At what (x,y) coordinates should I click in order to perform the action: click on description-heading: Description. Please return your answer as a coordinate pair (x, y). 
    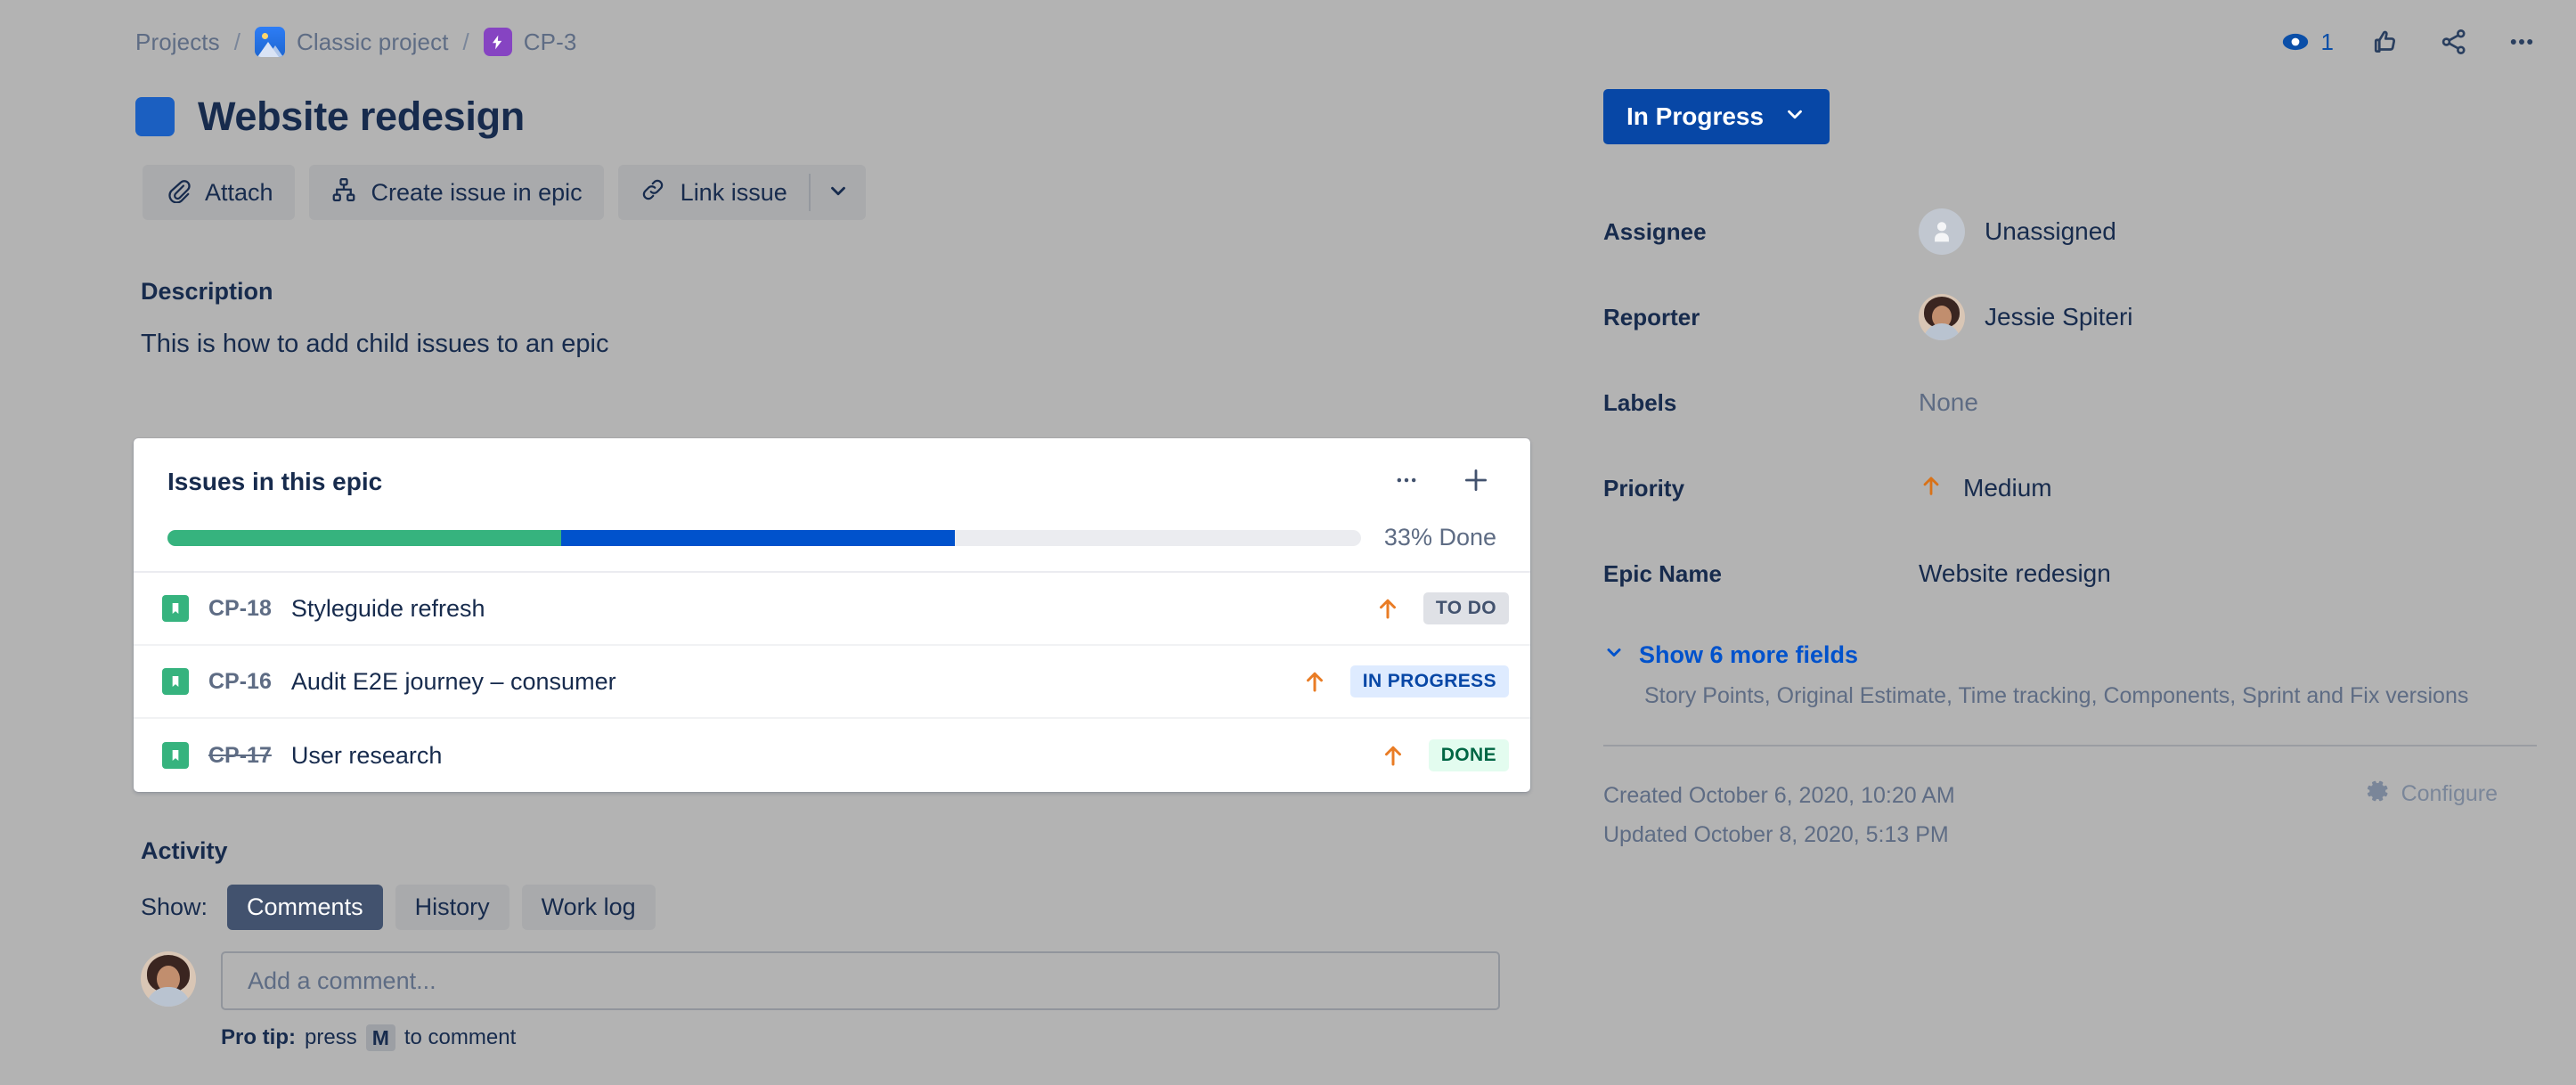
    Looking at the image, I should click on (207, 291).